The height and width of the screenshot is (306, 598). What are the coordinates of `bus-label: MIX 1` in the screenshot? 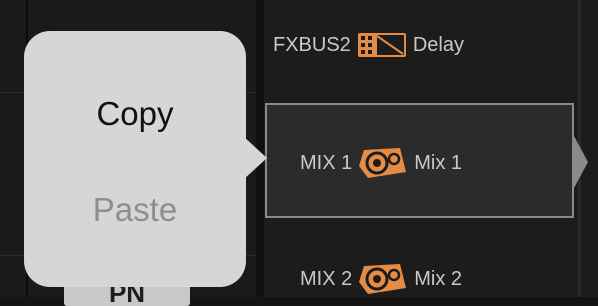 It's located at (326, 163).